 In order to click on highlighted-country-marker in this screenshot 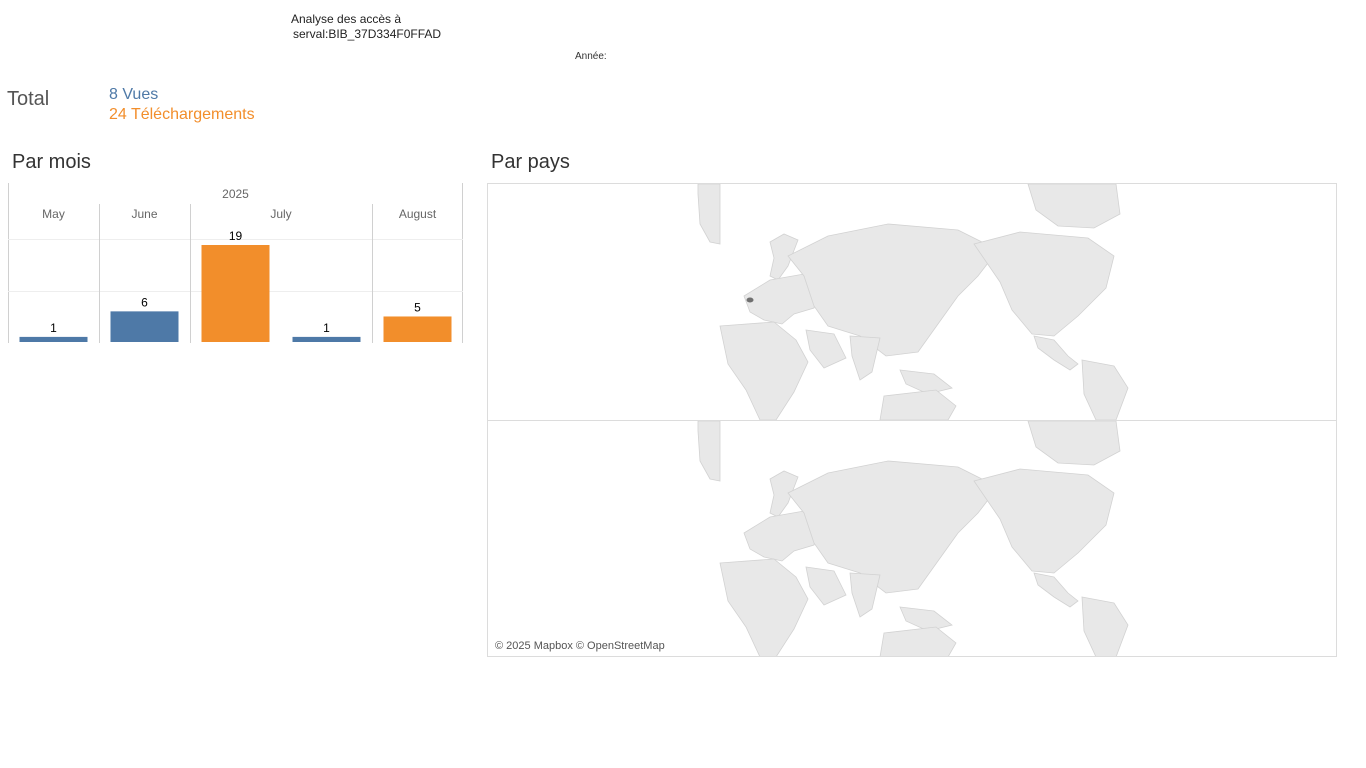, I will do `click(750, 300)`.